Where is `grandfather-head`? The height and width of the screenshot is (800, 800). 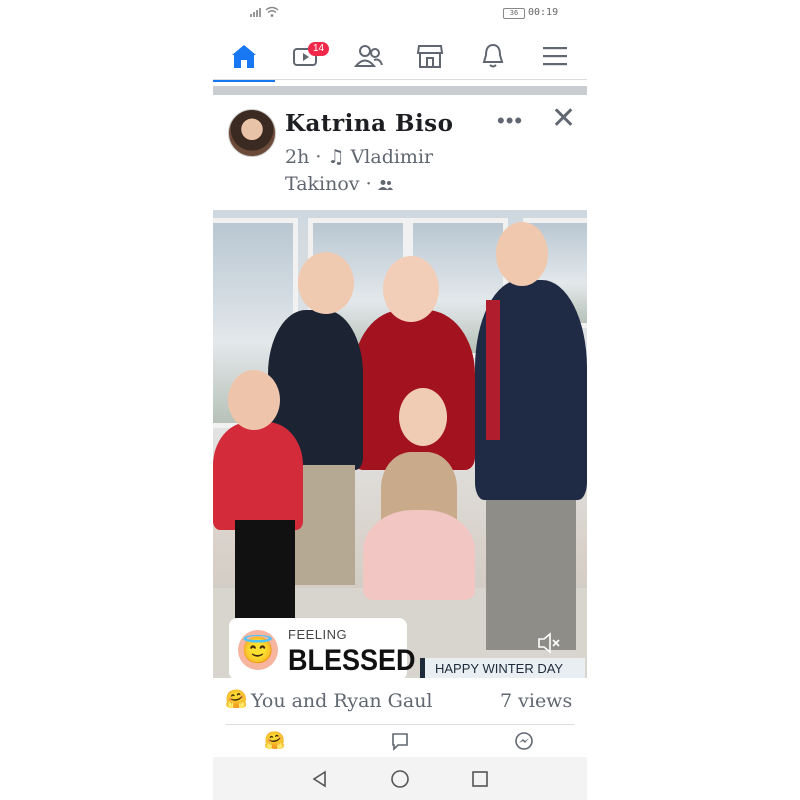 grandfather-head is located at coordinates (522, 254).